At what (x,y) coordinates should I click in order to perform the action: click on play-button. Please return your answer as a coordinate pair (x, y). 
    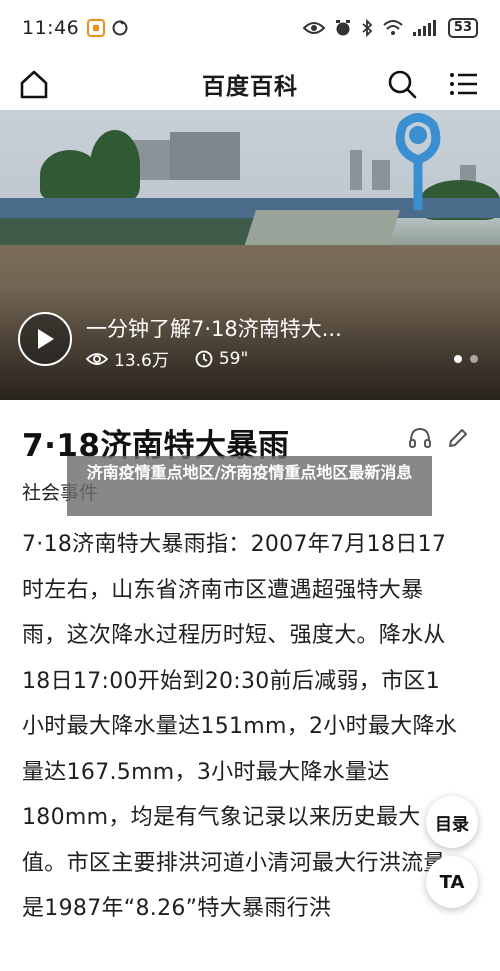
    Looking at the image, I should click on (45, 339).